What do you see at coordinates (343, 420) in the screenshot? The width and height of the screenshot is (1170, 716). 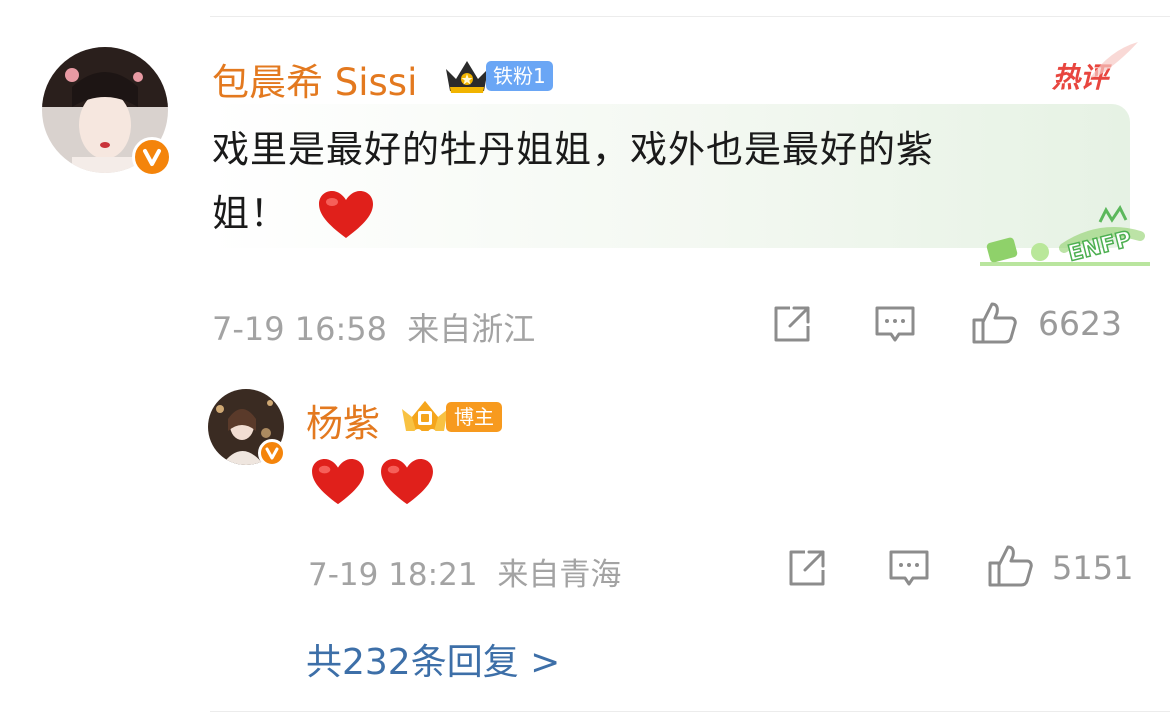 I see `replier-username: 杨紫` at bounding box center [343, 420].